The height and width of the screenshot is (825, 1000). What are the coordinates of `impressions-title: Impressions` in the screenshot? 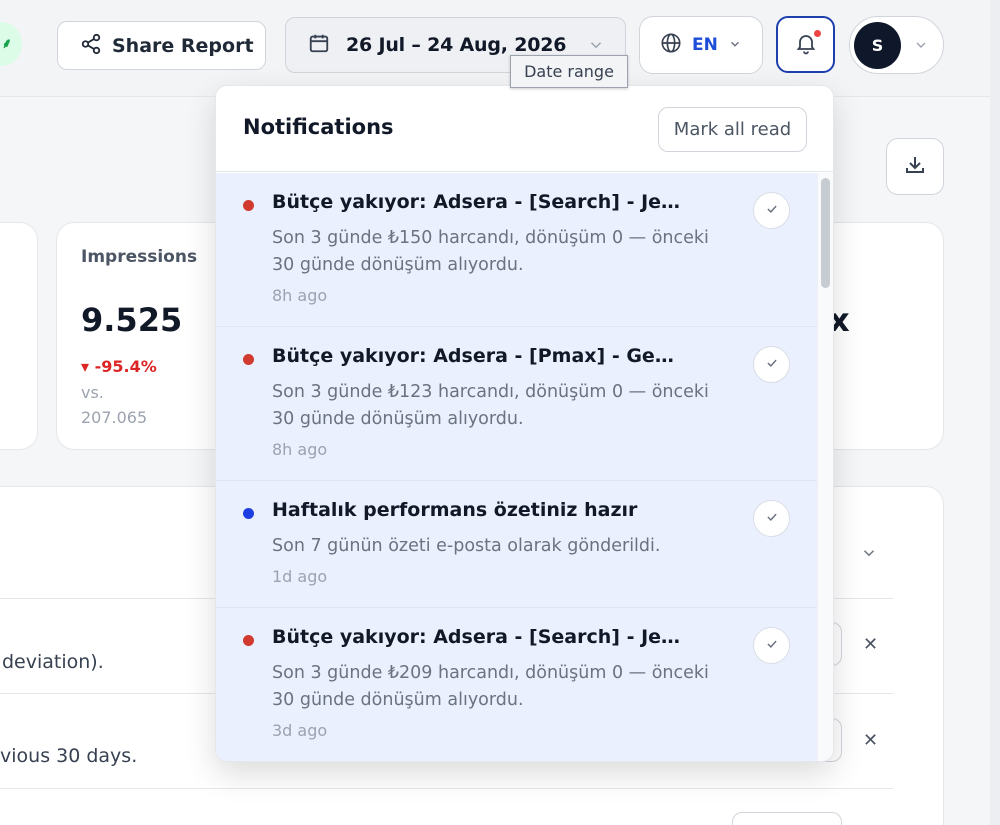 It's located at (139, 257).